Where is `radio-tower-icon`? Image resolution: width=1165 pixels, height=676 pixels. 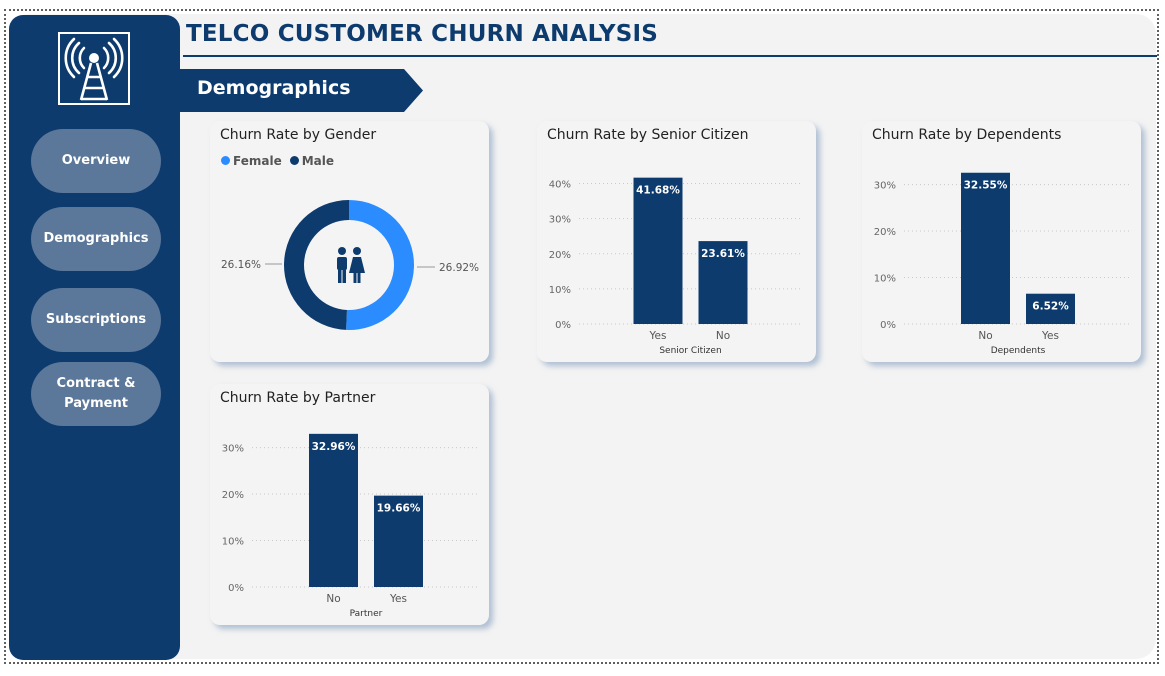
radio-tower-icon is located at coordinates (94, 68).